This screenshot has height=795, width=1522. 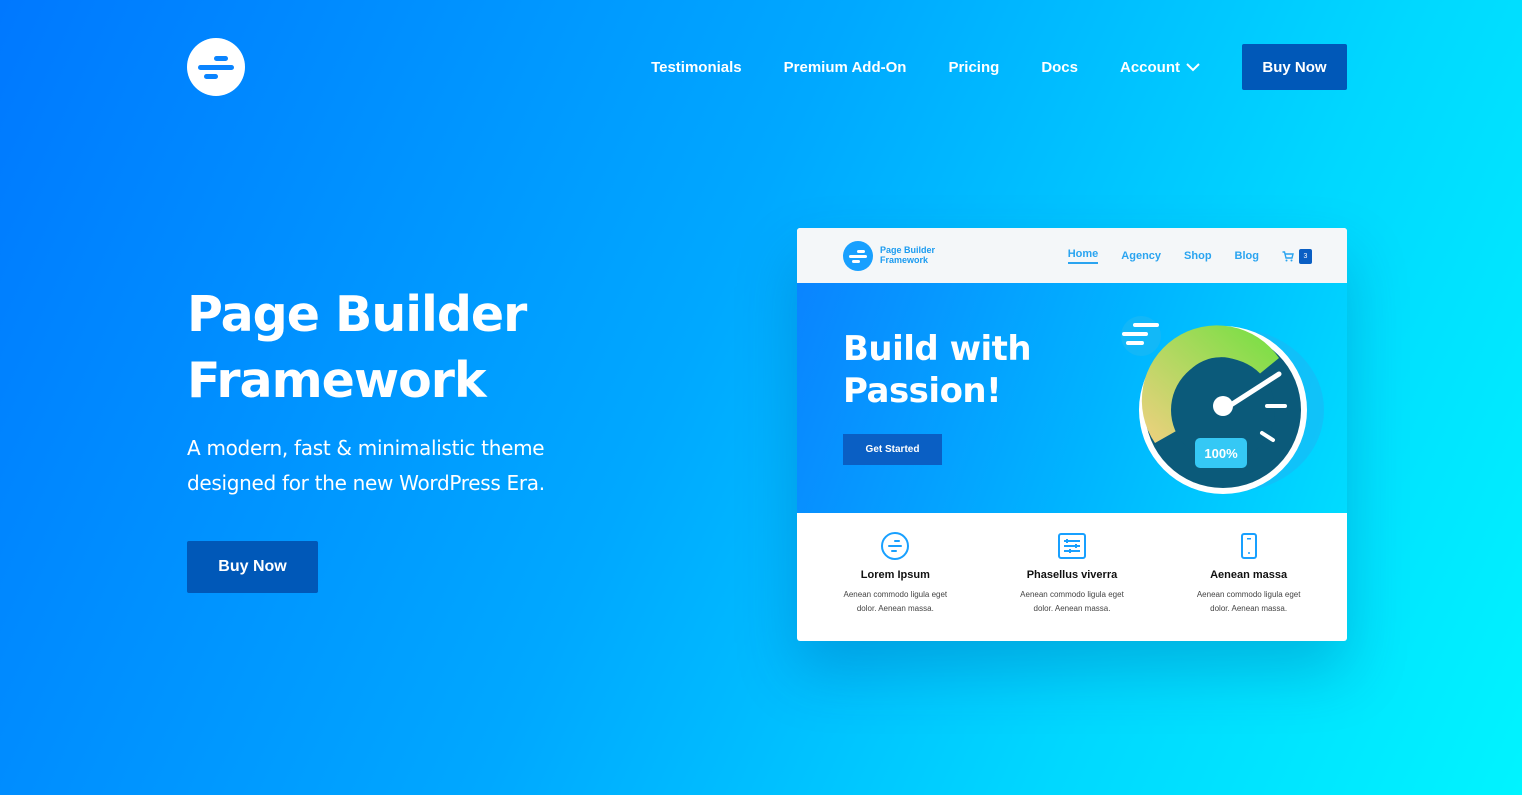 I want to click on mobile-icon, so click(x=1249, y=546).